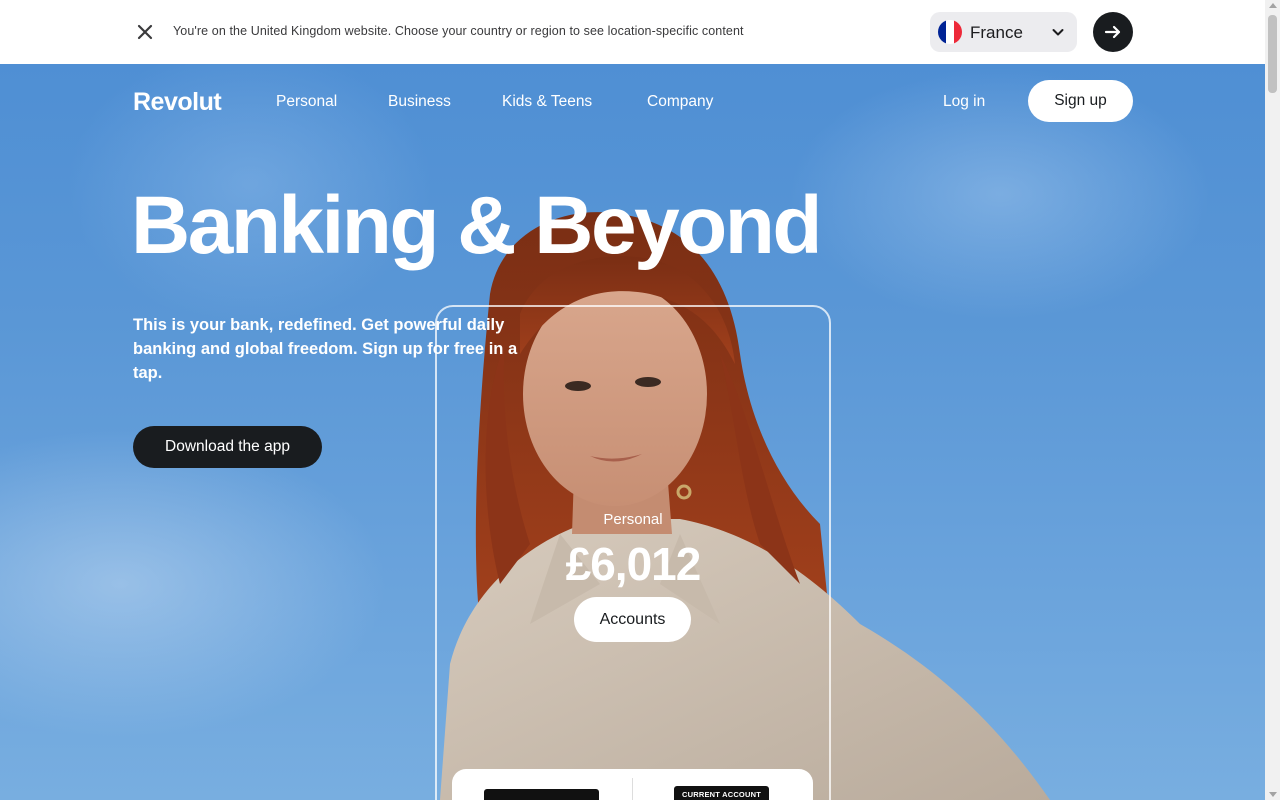 The image size is (1280, 800). What do you see at coordinates (177, 102) in the screenshot?
I see `revolut-logo: Revolut` at bounding box center [177, 102].